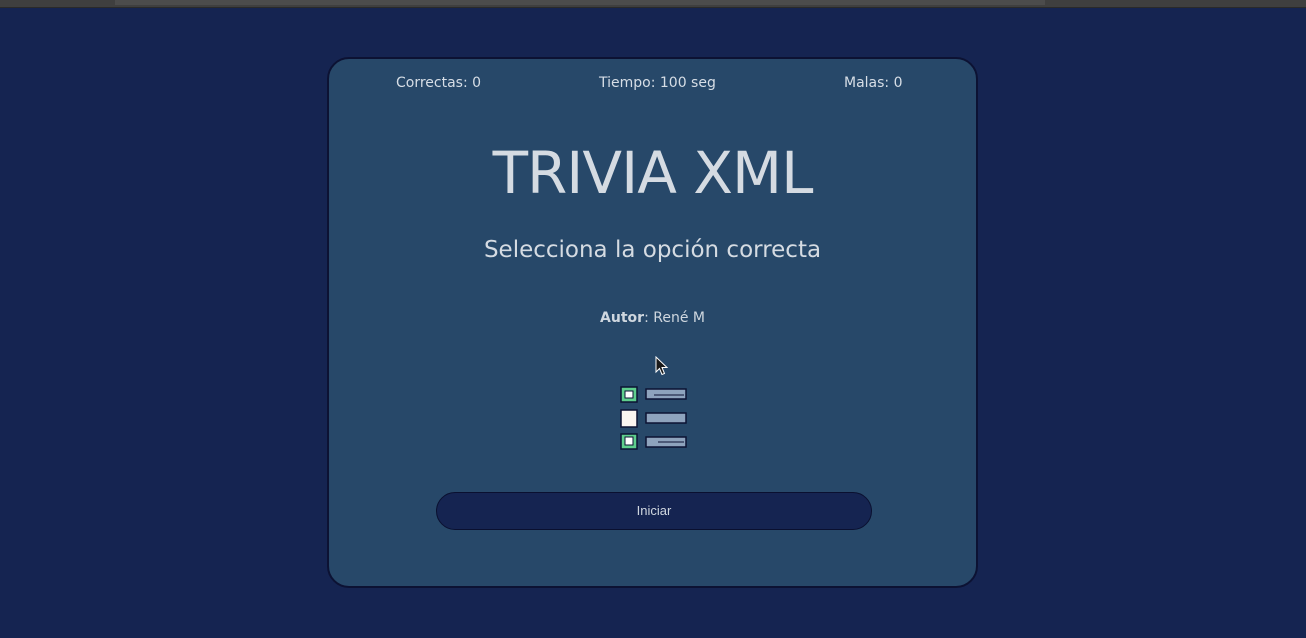  I want to click on time-remaining: Tiempo: 100 seg, so click(657, 83).